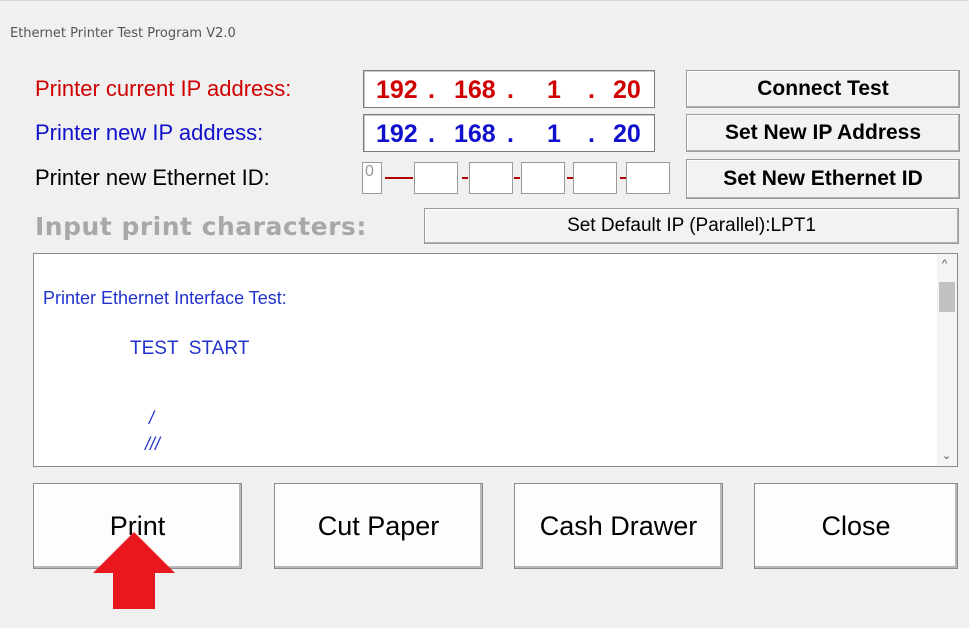  I want to click on red-up-arrow-icon, so click(134, 570).